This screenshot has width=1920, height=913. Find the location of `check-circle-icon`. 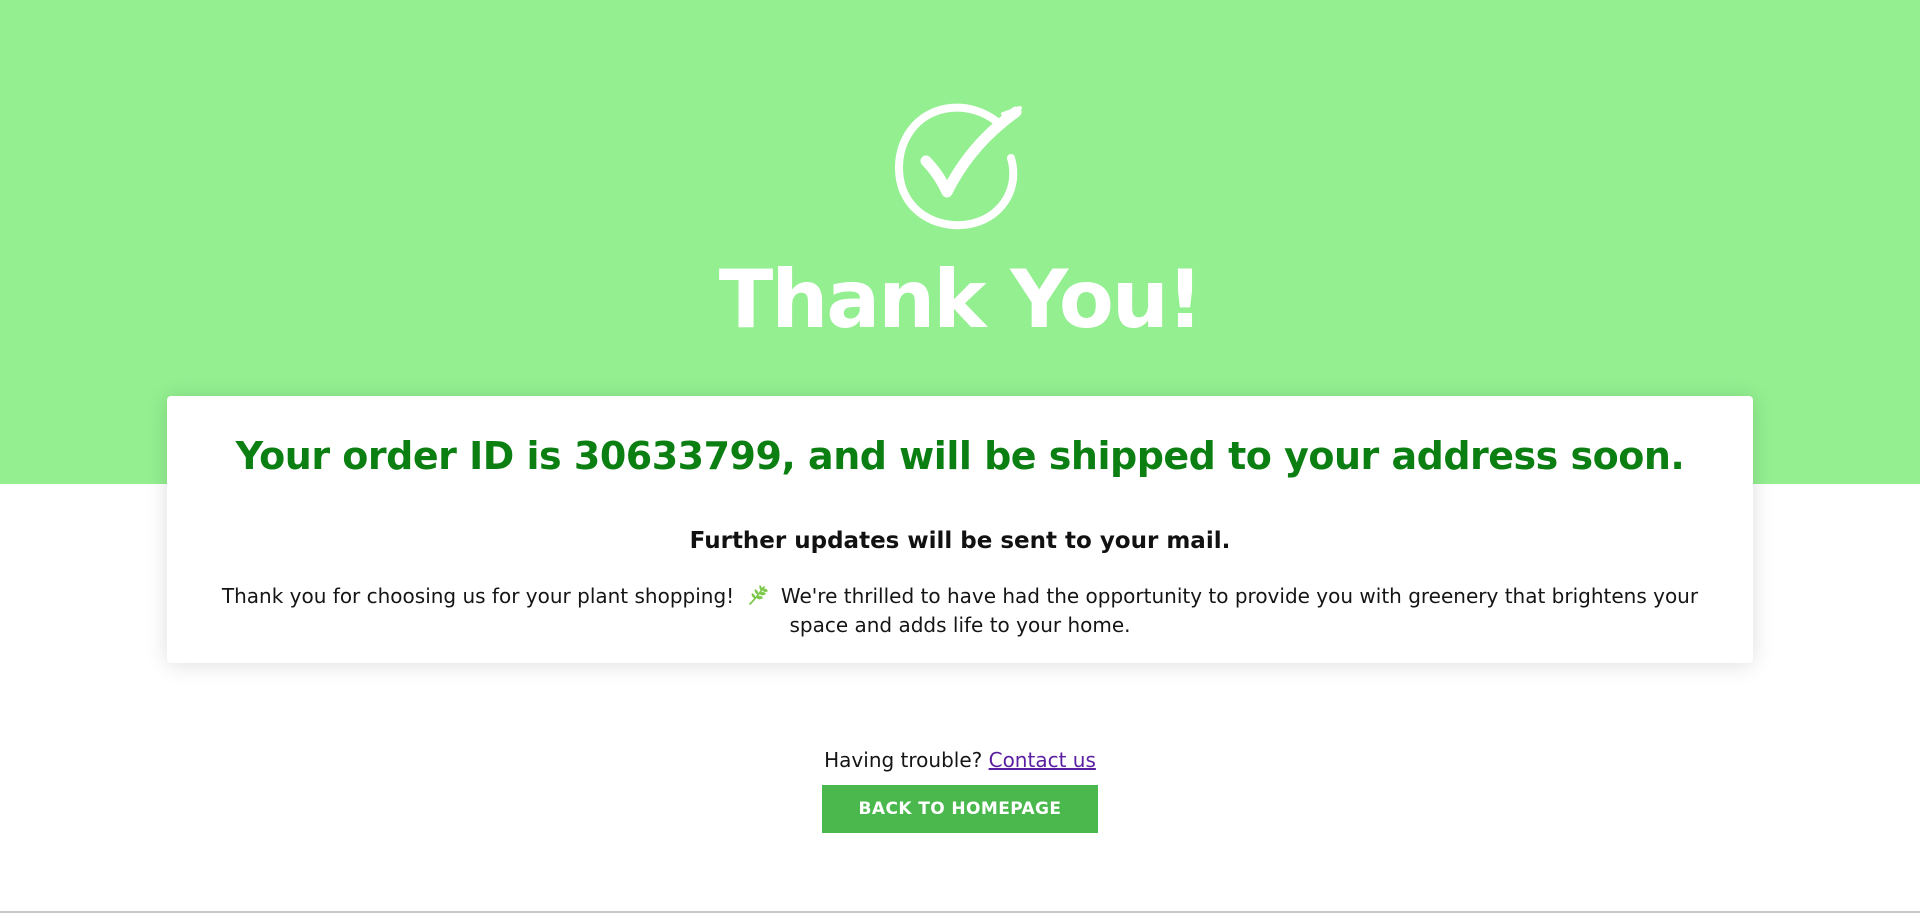

check-circle-icon is located at coordinates (958, 166).